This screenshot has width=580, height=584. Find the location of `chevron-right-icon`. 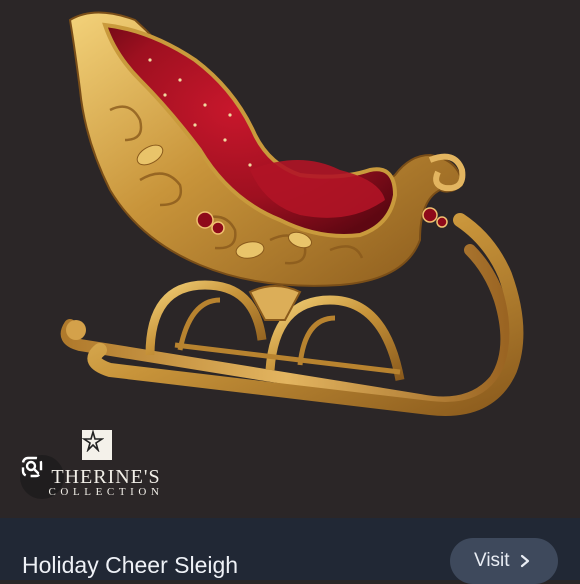

chevron-right-icon is located at coordinates (525, 561).